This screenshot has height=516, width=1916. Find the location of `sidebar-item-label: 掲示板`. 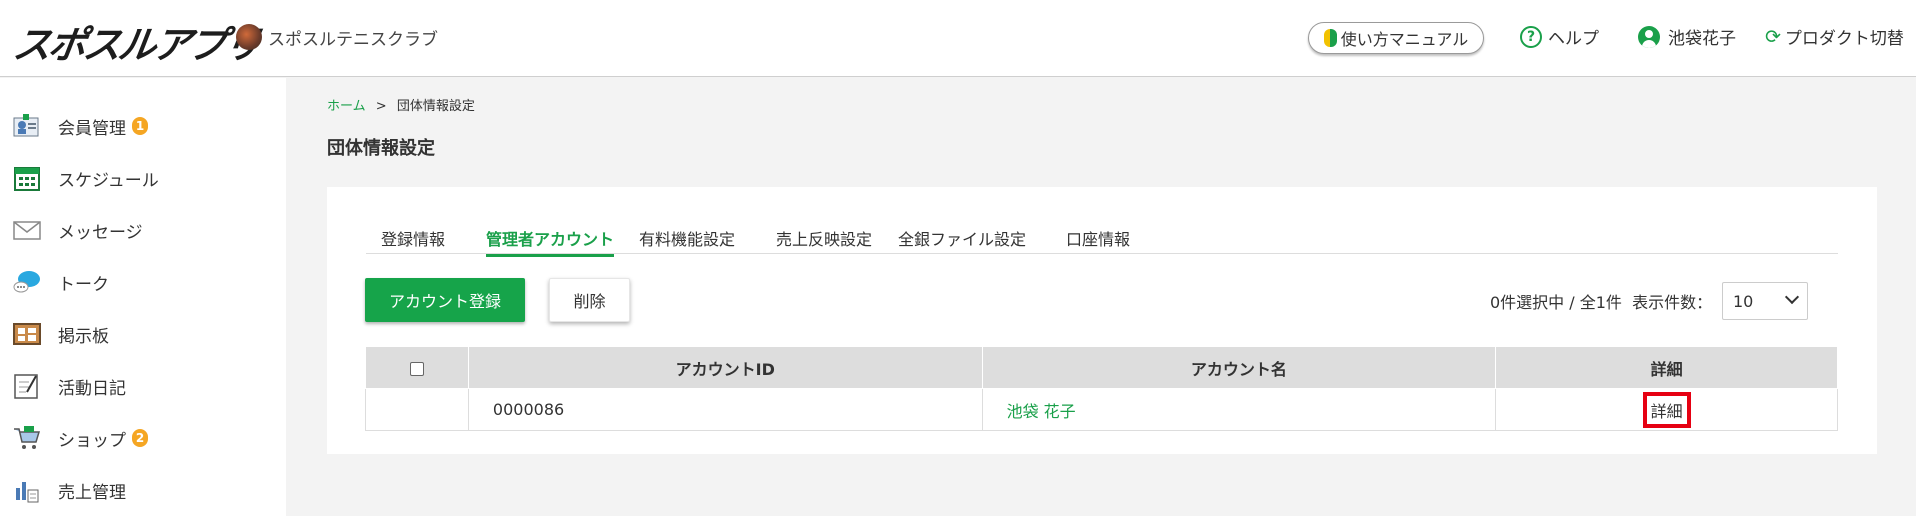

sidebar-item-label: 掲示板 is located at coordinates (83, 336).